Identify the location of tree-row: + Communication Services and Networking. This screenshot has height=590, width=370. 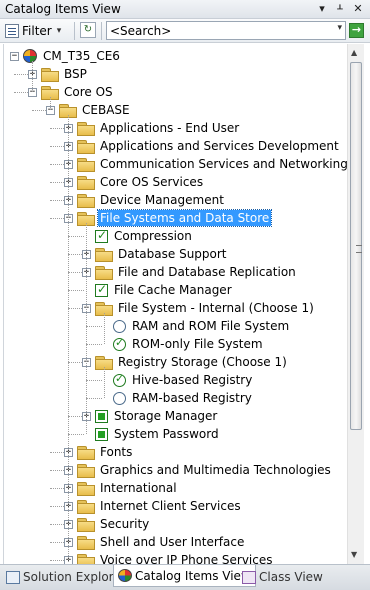
(176, 164).